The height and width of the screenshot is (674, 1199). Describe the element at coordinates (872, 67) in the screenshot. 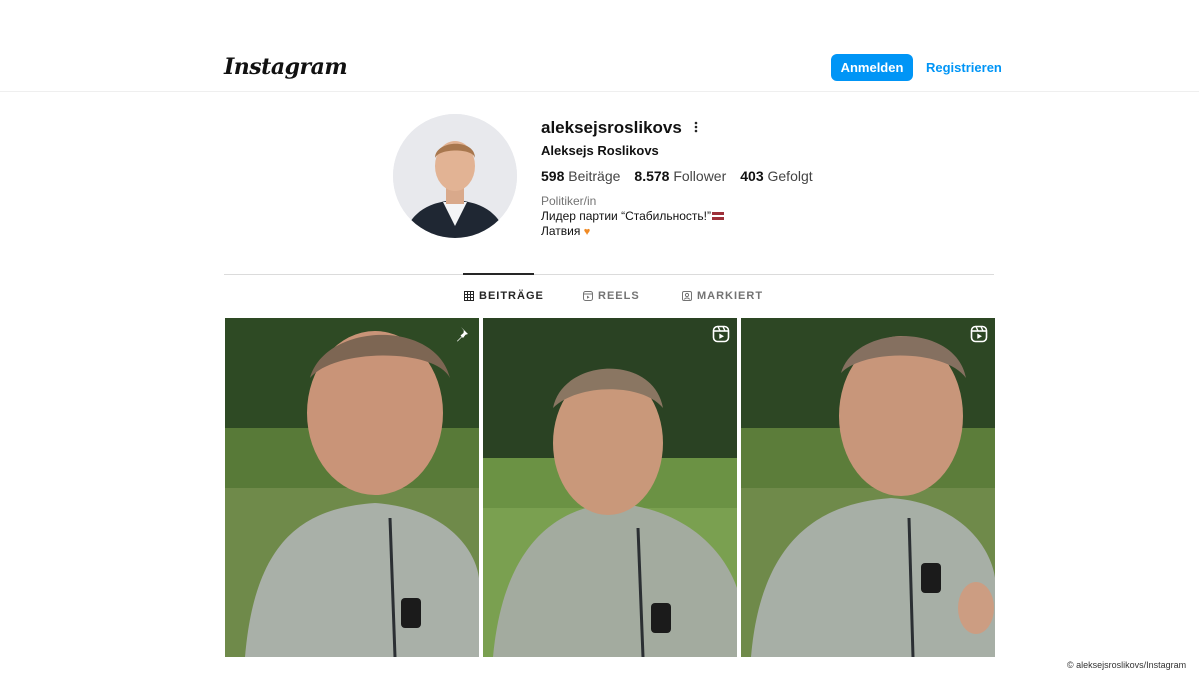

I see `login-button: Anmelden` at that location.